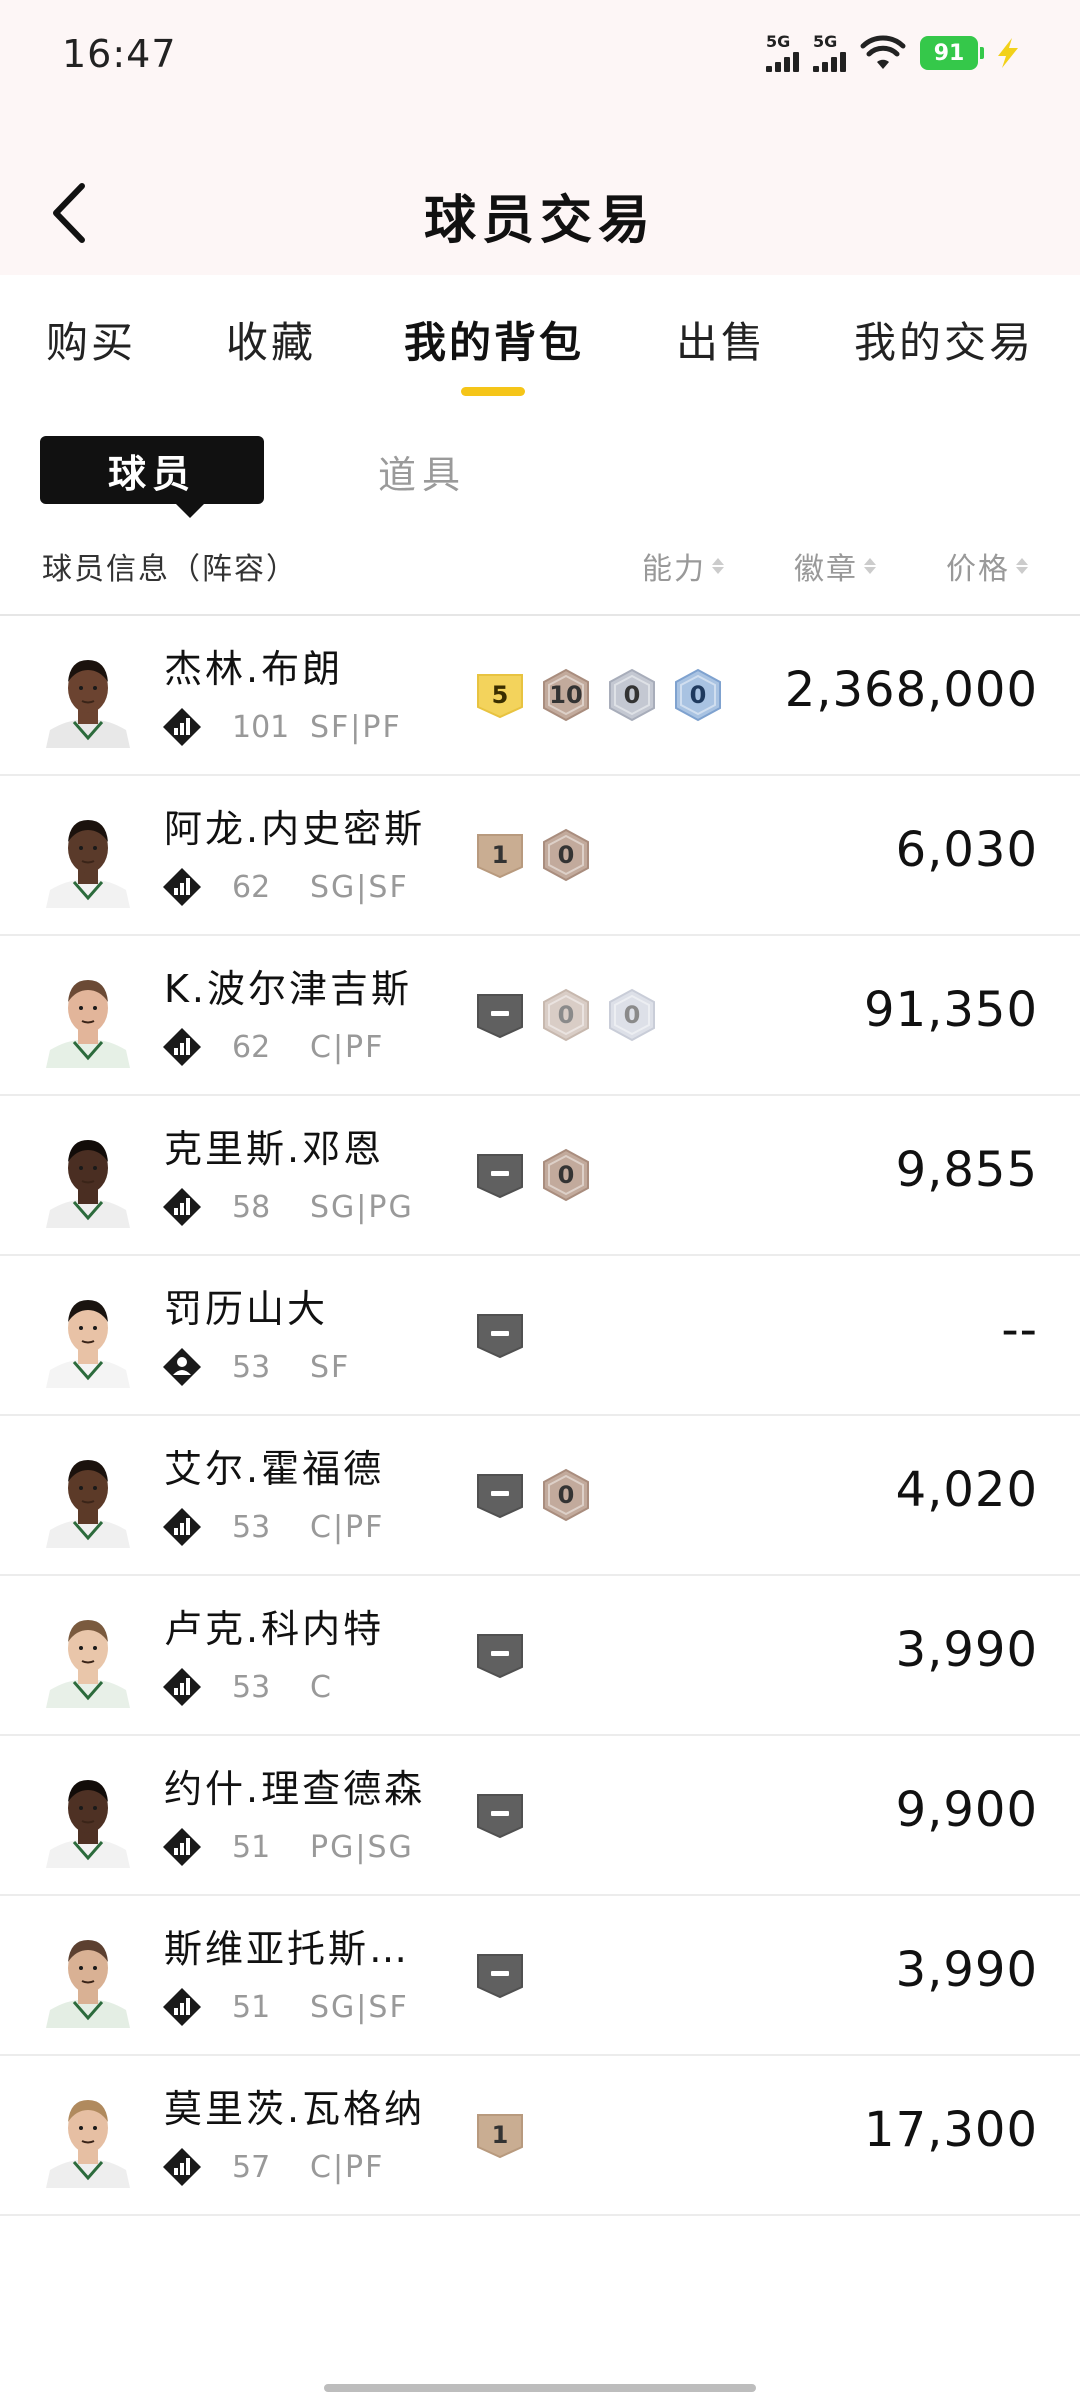 Image resolution: width=1080 pixels, height=2400 pixels. I want to click on player-position: SG|PG, so click(362, 1207).